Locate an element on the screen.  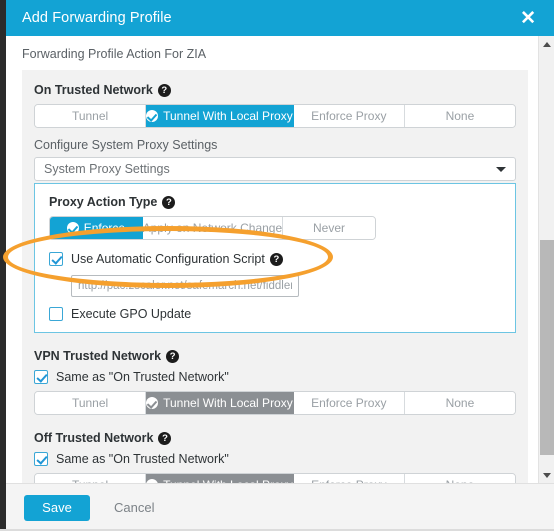
scrollbar-thumb is located at coordinates (547, 347).